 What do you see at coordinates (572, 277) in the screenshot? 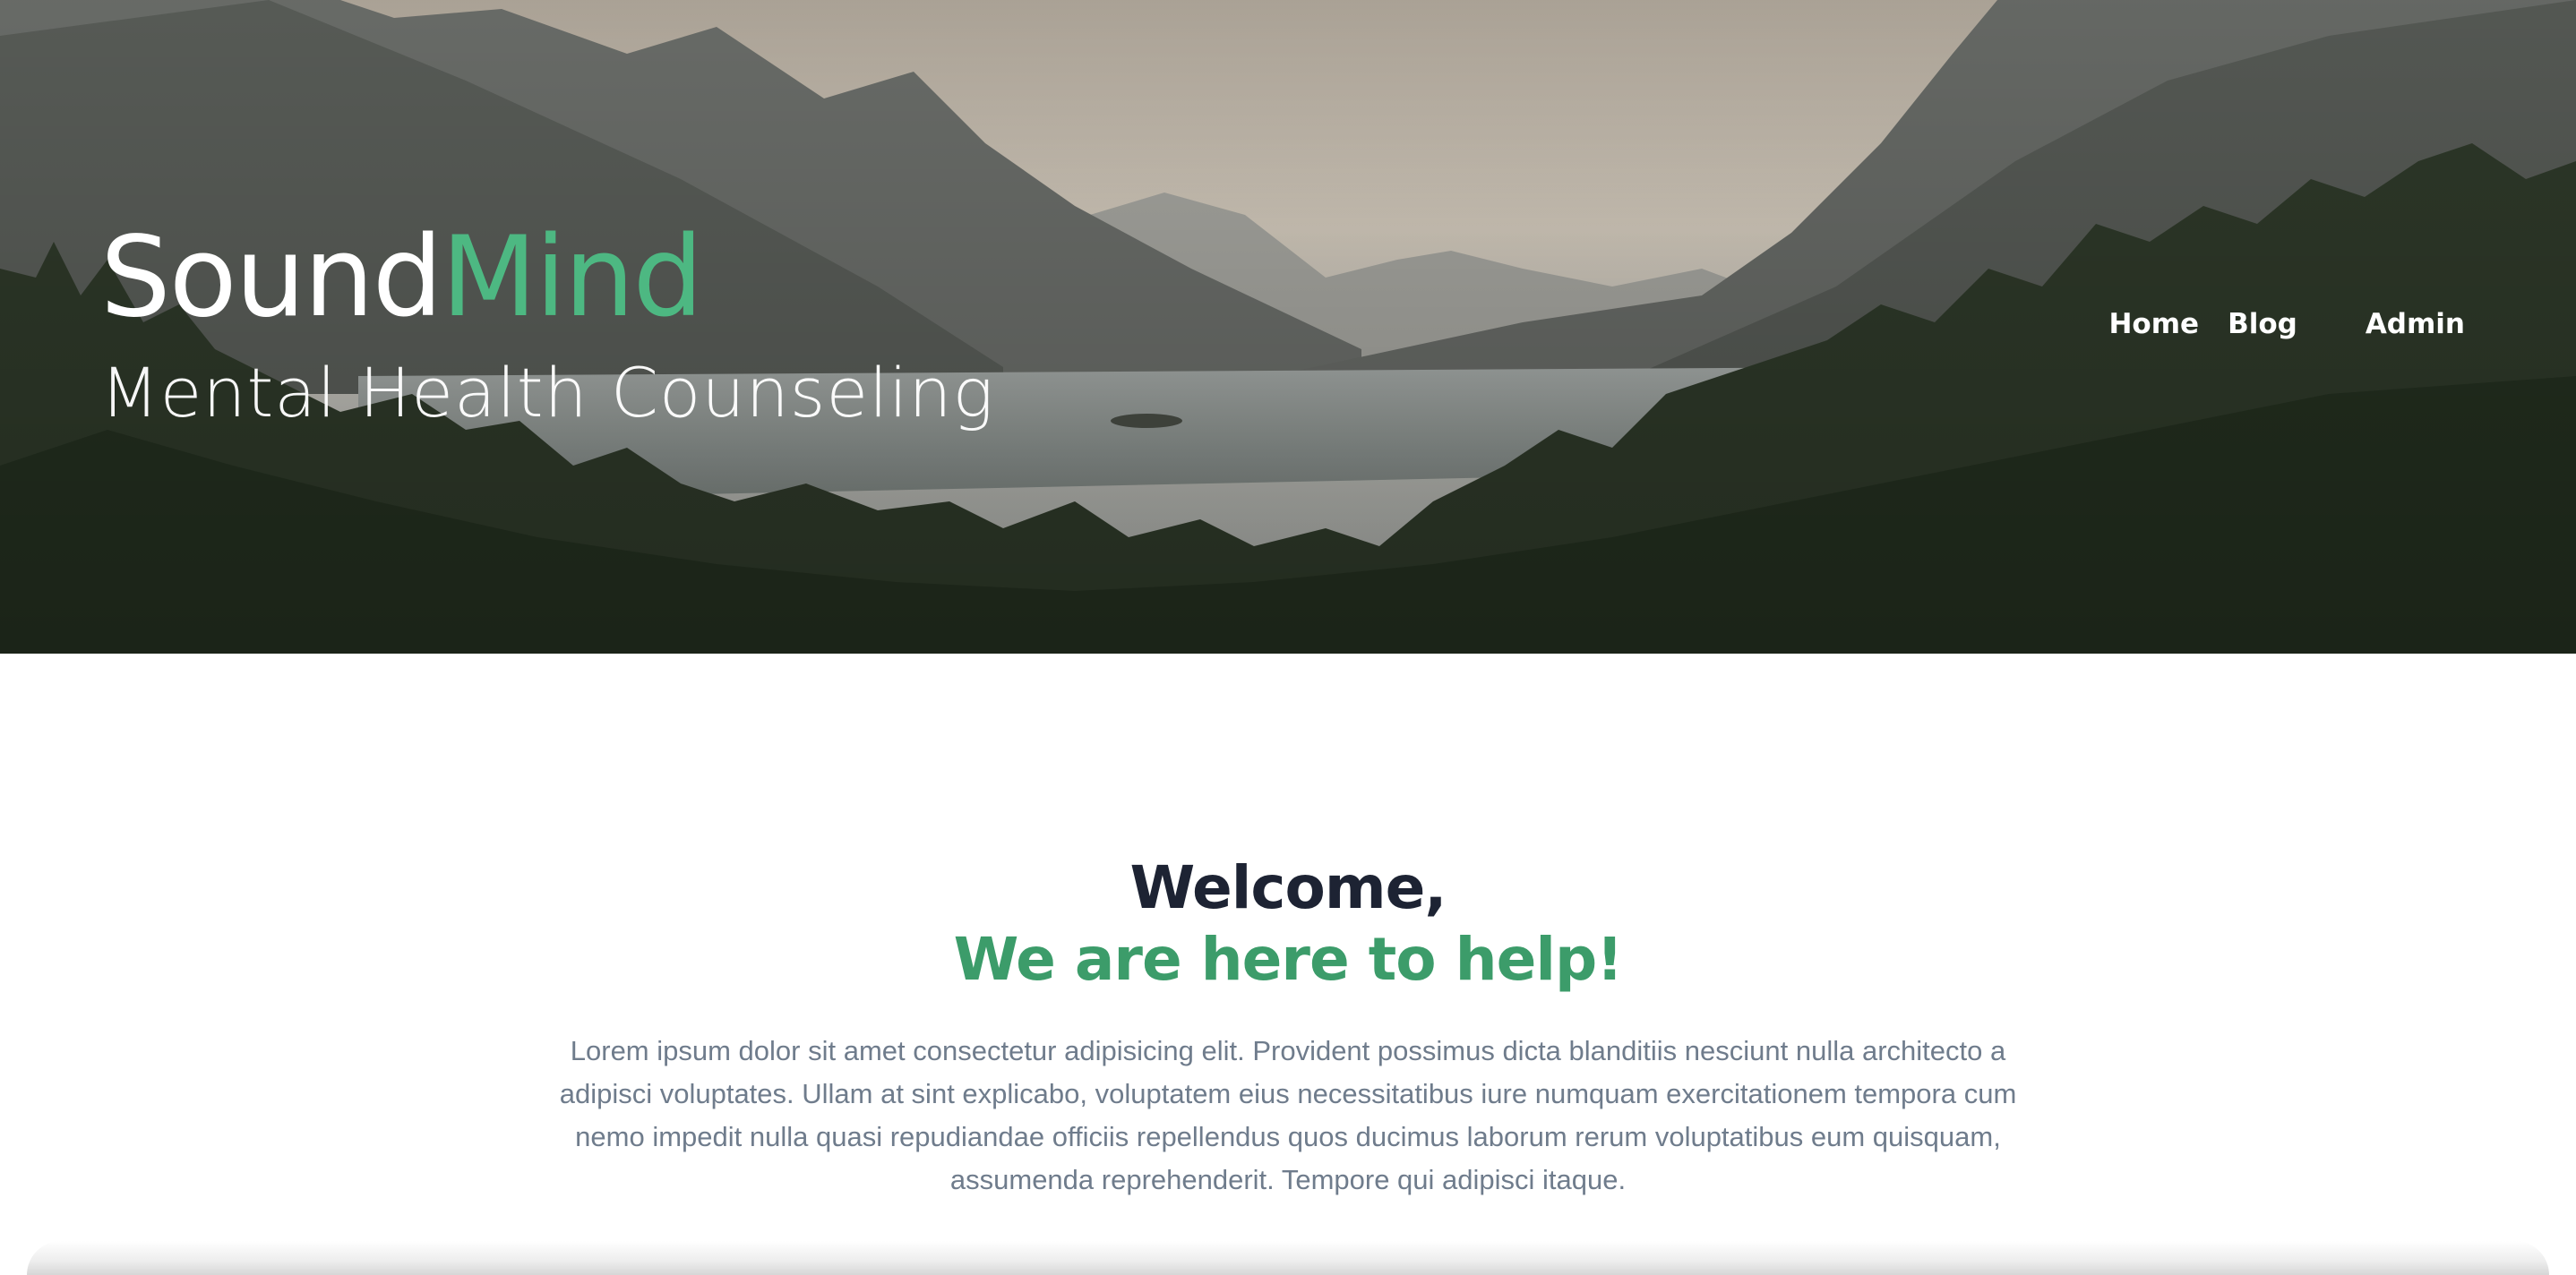
I see `brand-name-part2: Mind` at bounding box center [572, 277].